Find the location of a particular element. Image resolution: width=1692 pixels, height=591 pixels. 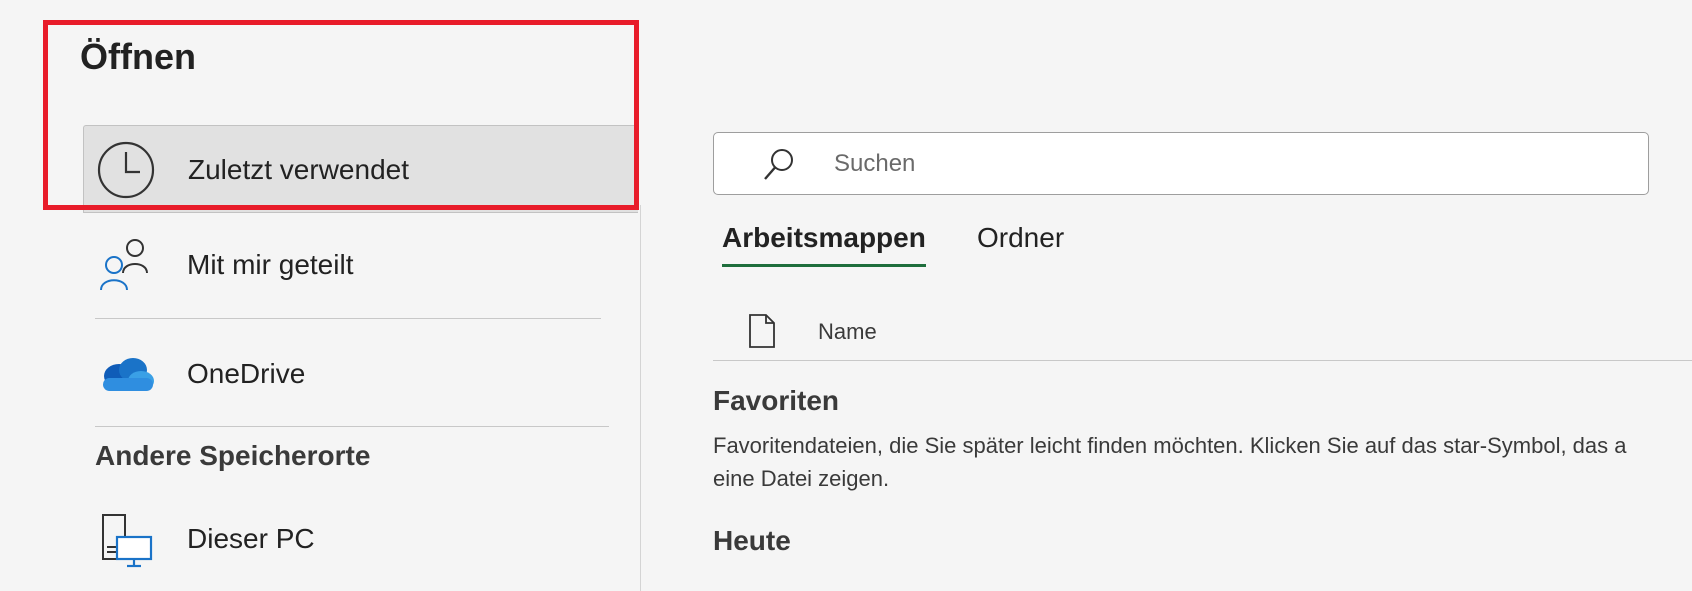

tab-folders: Ordner is located at coordinates (1020, 246).